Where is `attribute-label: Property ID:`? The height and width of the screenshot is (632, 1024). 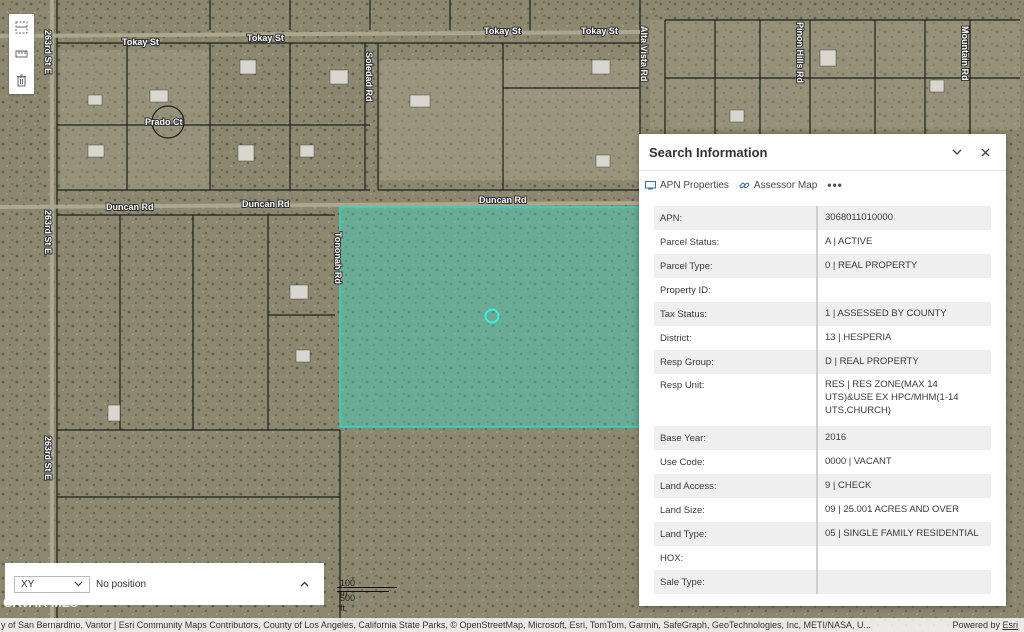 attribute-label: Property ID: is located at coordinates (736, 290).